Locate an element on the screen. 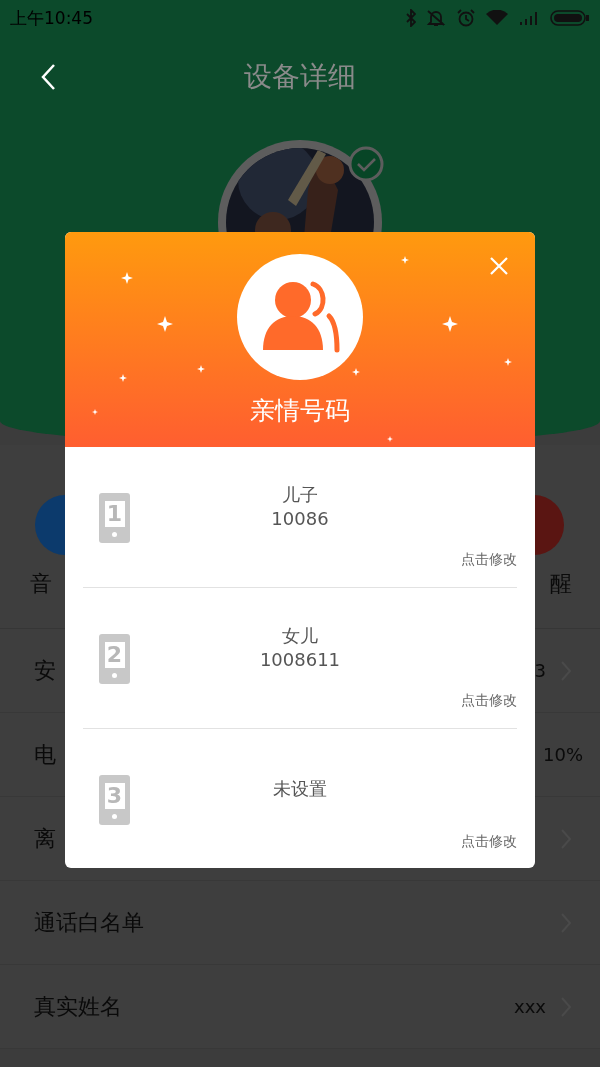 The image size is (600, 1067). mute-bell-icon is located at coordinates (436, 18).